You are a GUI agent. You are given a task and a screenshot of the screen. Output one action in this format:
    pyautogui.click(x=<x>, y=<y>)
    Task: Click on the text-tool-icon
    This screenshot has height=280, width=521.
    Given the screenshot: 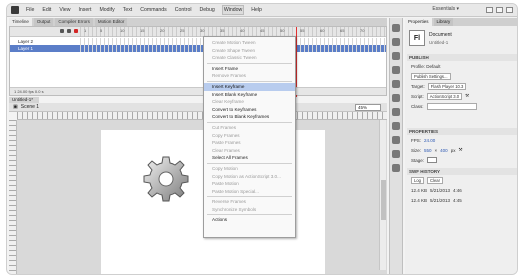 What is the action you would take?
    pyautogui.click(x=396, y=112)
    